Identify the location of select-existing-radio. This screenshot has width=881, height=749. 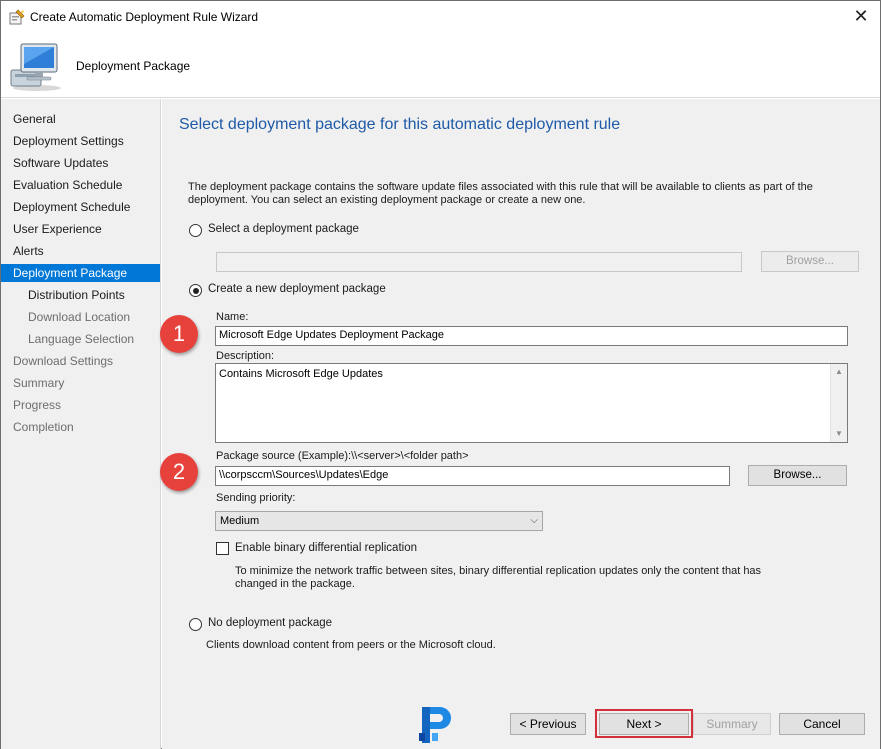
(195, 230).